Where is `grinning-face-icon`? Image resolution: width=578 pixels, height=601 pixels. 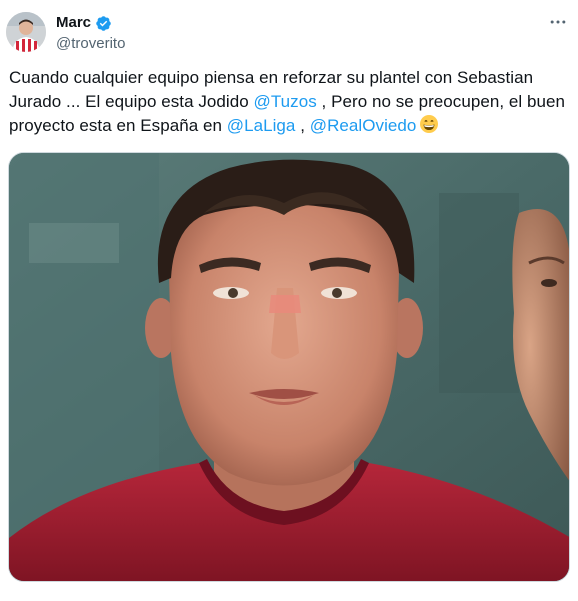 grinning-face-icon is located at coordinates (429, 127).